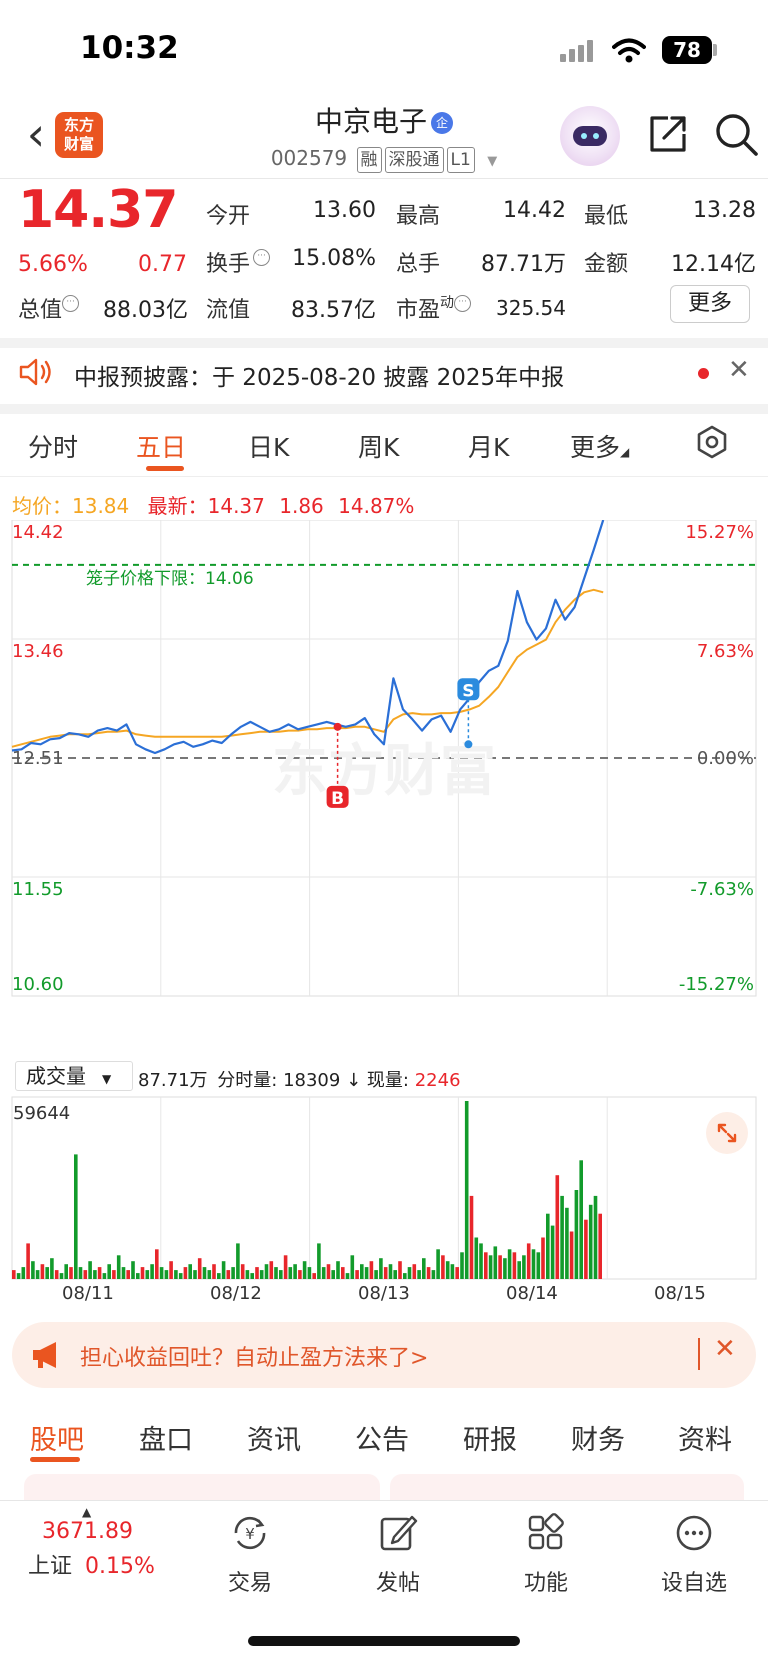 The image size is (768, 1663). Describe the element at coordinates (236, 1293) in the screenshot. I see `date-label: 08/12` at that location.